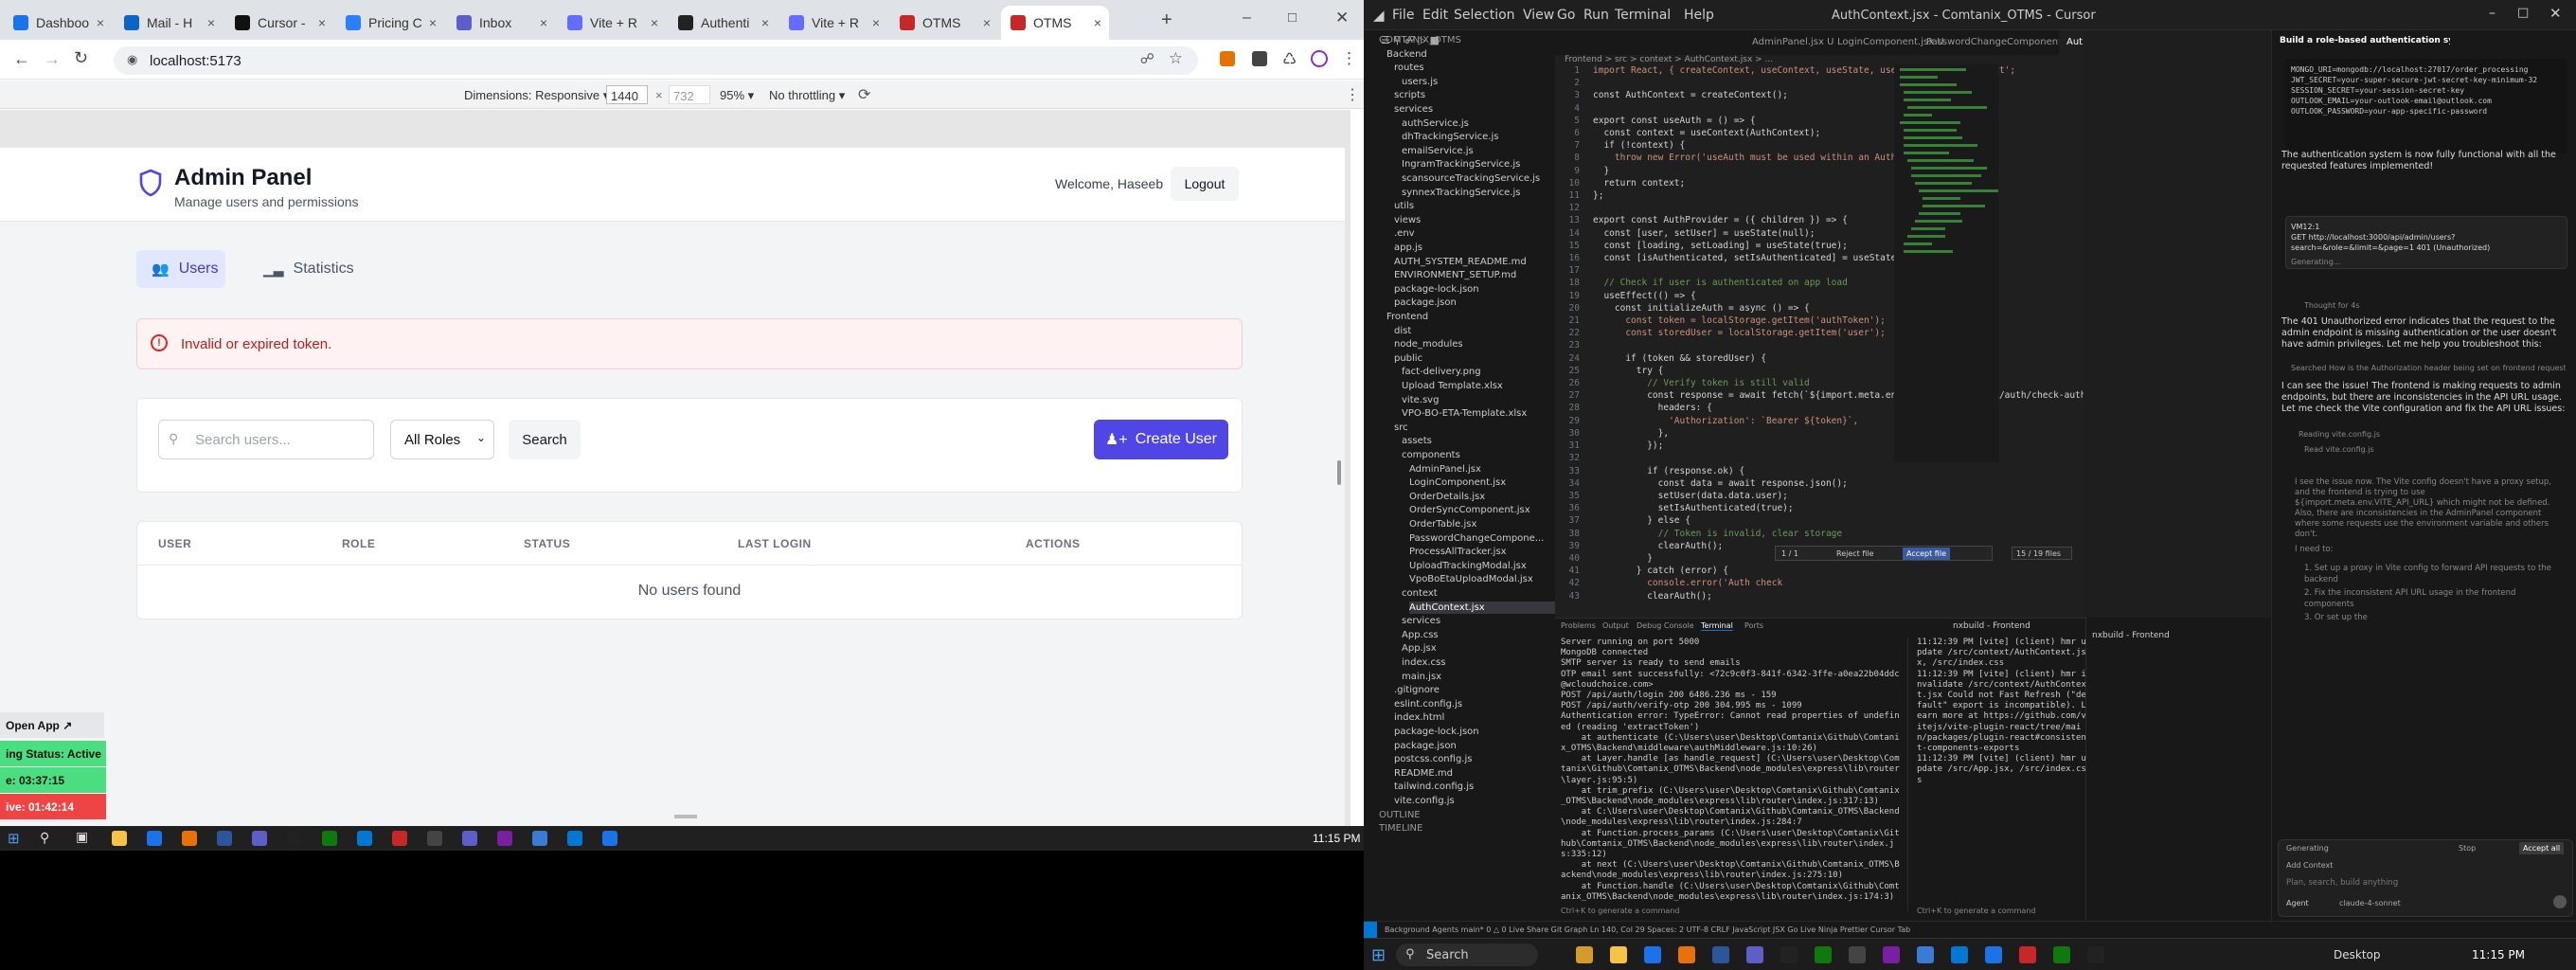  What do you see at coordinates (1458, 552) in the screenshot?
I see `tree-item: ProcessAllTracker.jsx` at bounding box center [1458, 552].